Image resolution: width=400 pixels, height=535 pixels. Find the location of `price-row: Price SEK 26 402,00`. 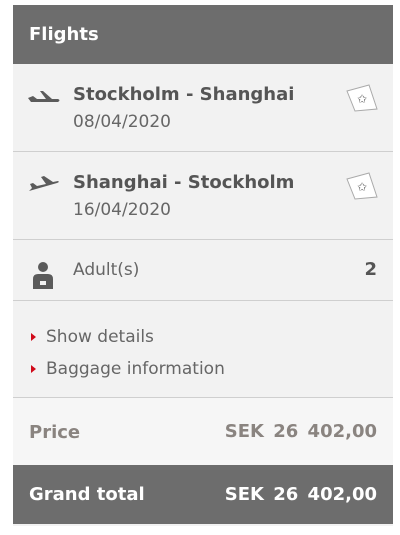

price-row: Price SEK 26 402,00 is located at coordinates (203, 431).